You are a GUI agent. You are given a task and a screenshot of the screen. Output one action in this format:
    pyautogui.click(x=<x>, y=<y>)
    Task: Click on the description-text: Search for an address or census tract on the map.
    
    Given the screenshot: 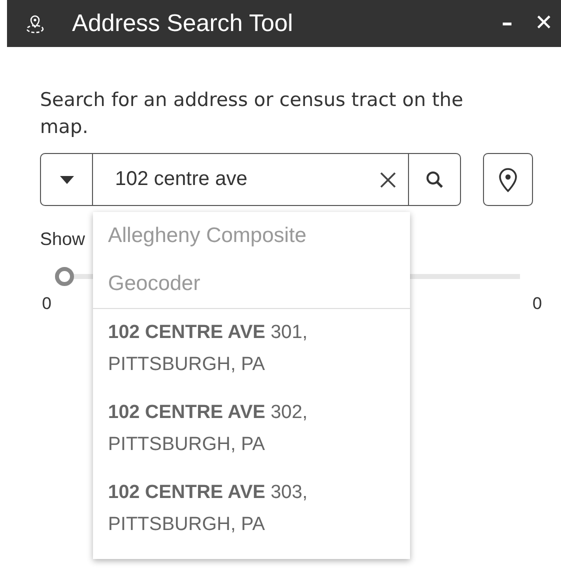 What is the action you would take?
    pyautogui.click(x=252, y=114)
    